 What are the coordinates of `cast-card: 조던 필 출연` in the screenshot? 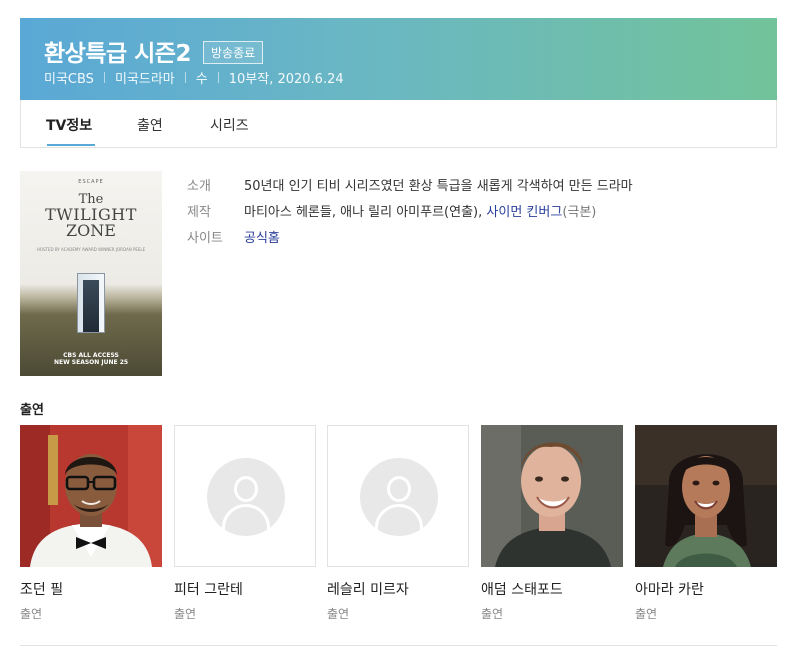 It's located at (91, 523).